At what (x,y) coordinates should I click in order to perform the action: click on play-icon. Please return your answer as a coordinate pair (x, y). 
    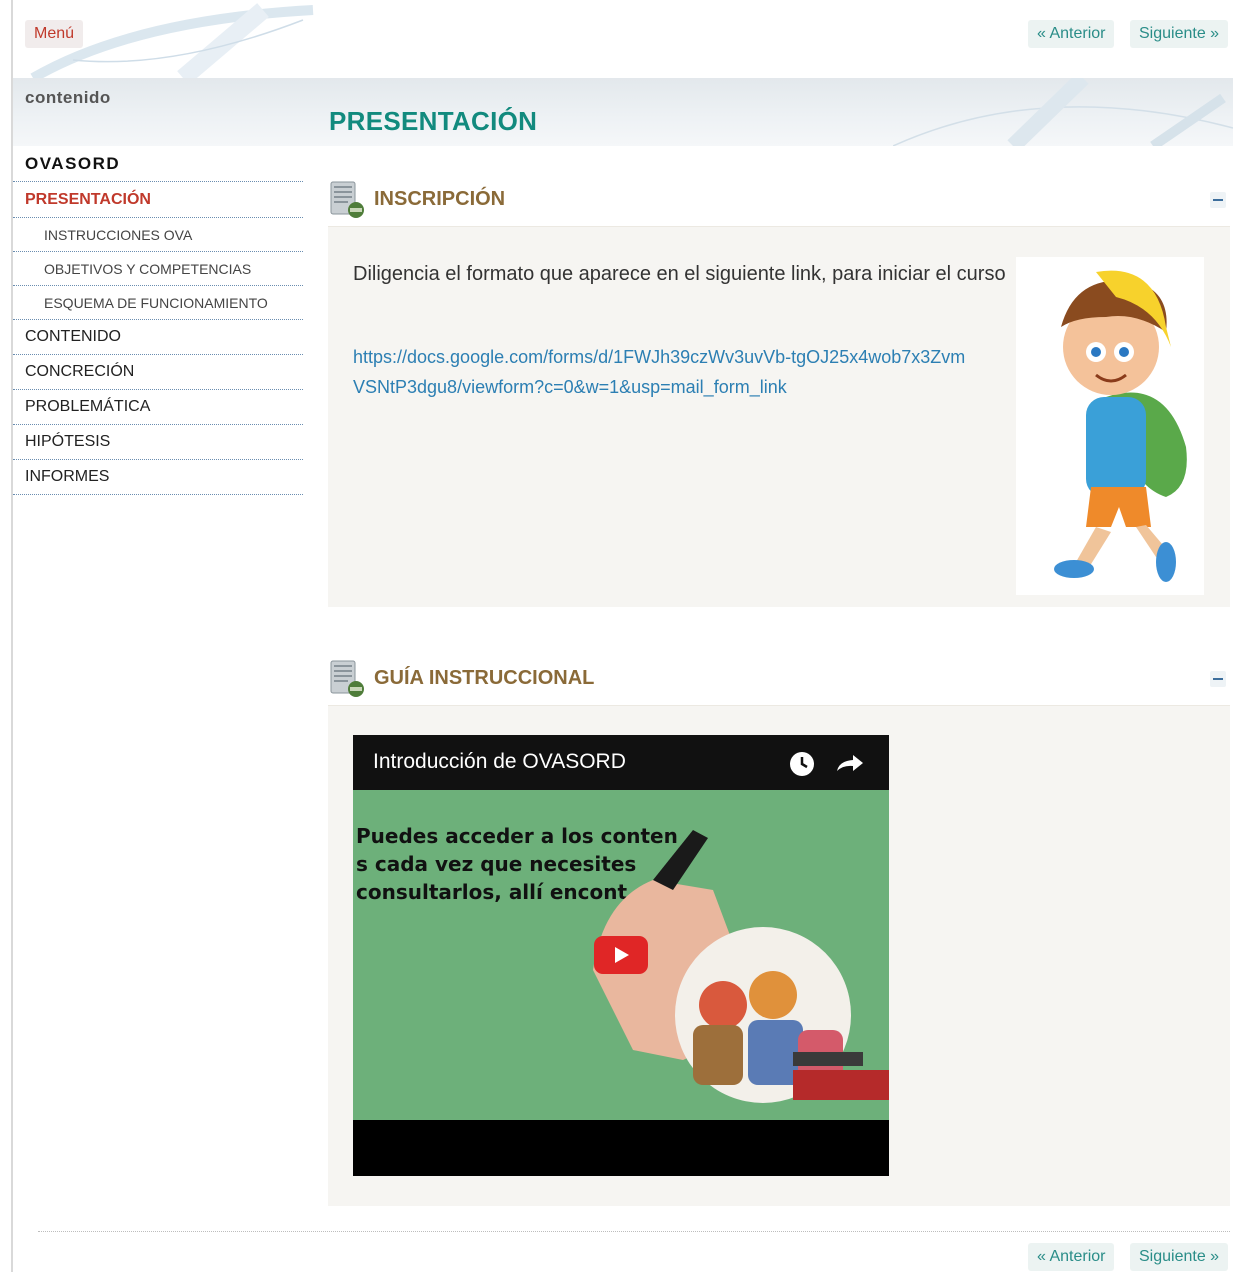
    Looking at the image, I should click on (621, 955).